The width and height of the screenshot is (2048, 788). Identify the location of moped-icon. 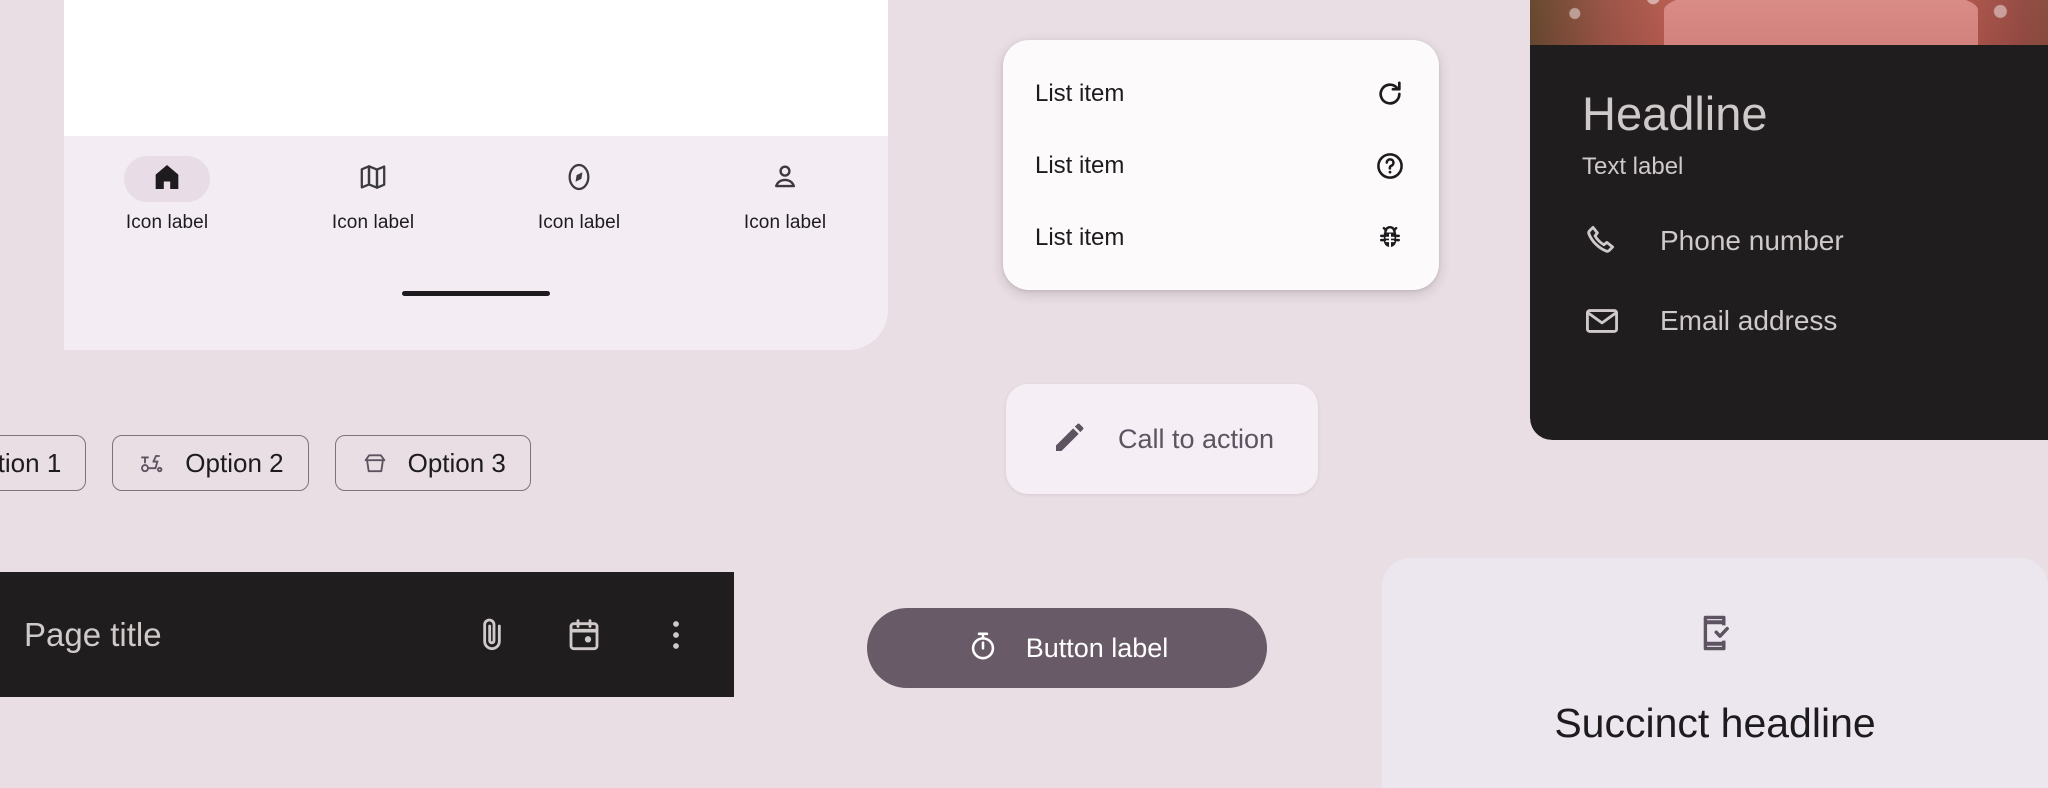
(152, 463).